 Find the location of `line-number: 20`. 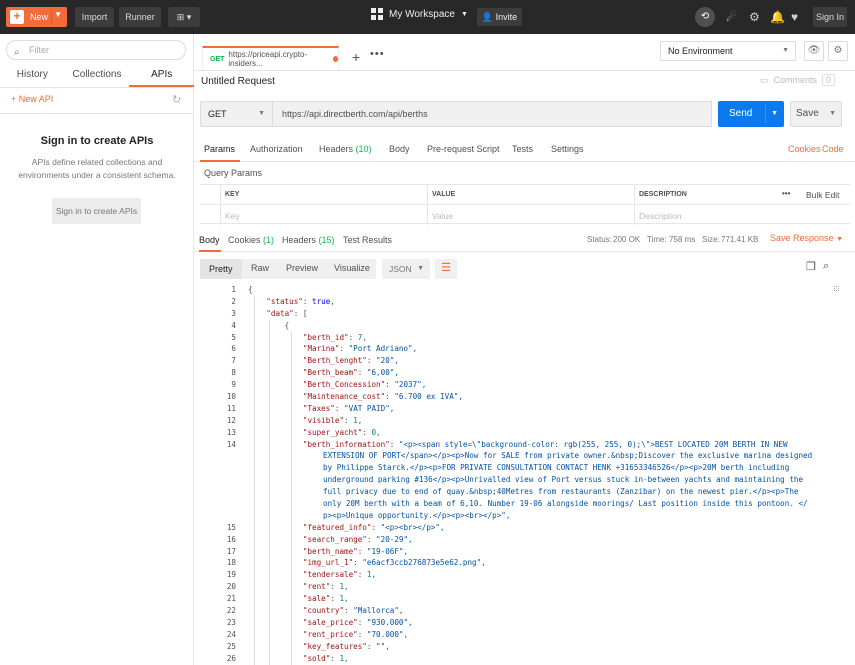

line-number: 20 is located at coordinates (231, 587).